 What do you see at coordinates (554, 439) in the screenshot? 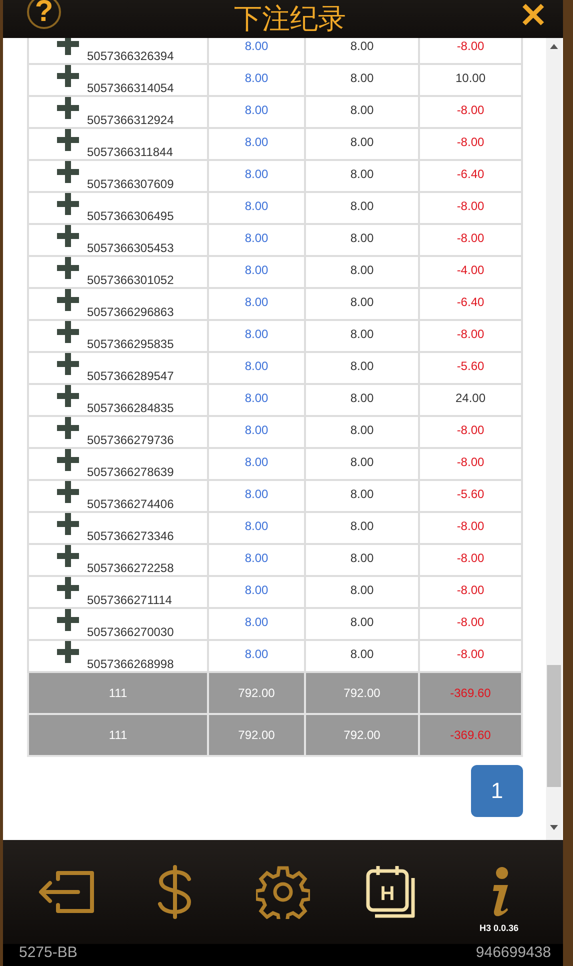
I see `scrollbar` at bounding box center [554, 439].